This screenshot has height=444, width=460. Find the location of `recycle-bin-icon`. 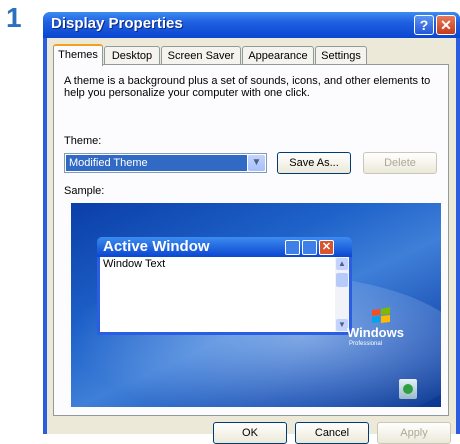

recycle-bin-icon is located at coordinates (408, 389).